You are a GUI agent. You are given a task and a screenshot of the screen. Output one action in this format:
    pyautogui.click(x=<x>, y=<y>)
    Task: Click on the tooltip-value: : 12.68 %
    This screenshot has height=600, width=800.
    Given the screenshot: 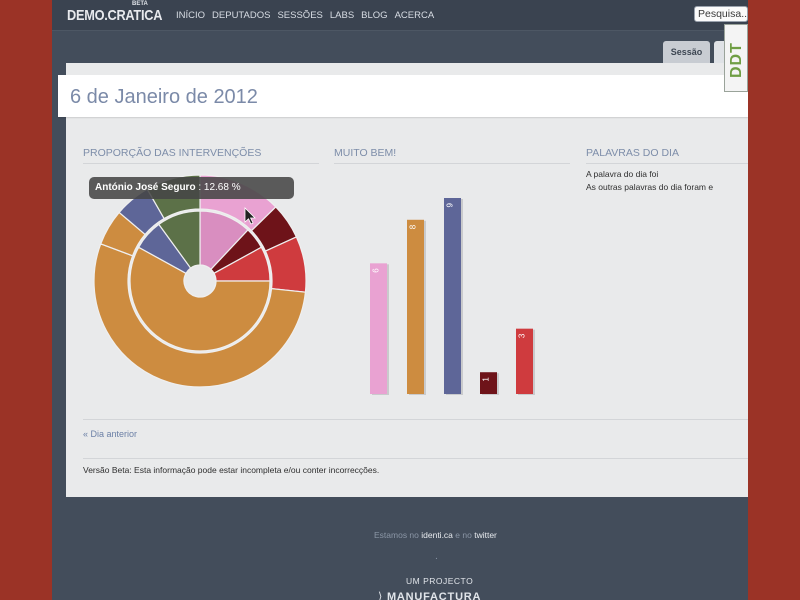 What is the action you would take?
    pyautogui.click(x=219, y=187)
    